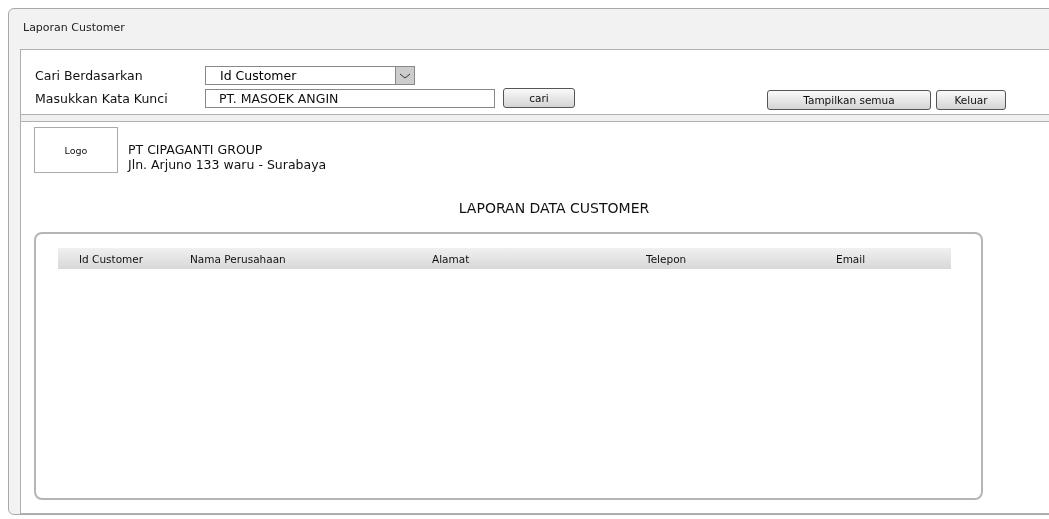  What do you see at coordinates (238, 258) in the screenshot?
I see `column-header: Nama Perusahaan` at bounding box center [238, 258].